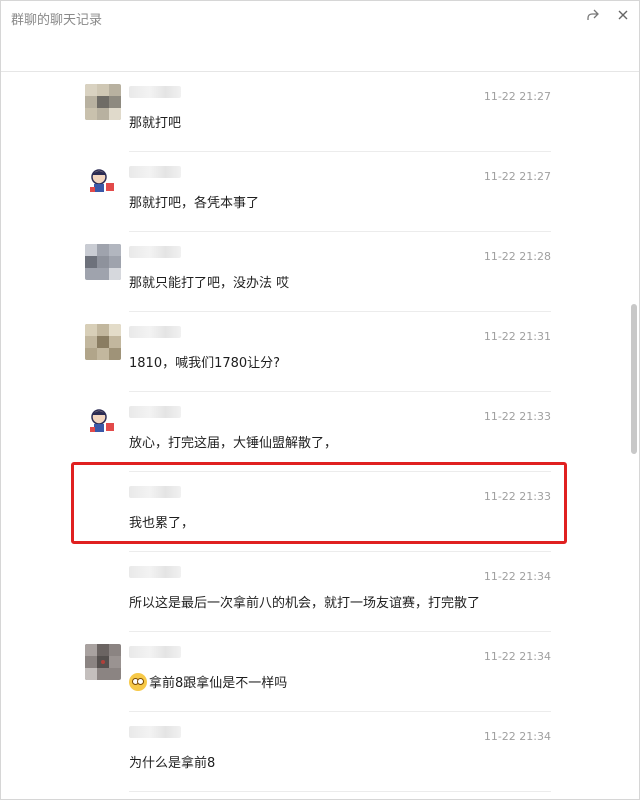 This screenshot has width=640, height=800. What do you see at coordinates (138, 682) in the screenshot?
I see `flushed-face-emoji` at bounding box center [138, 682].